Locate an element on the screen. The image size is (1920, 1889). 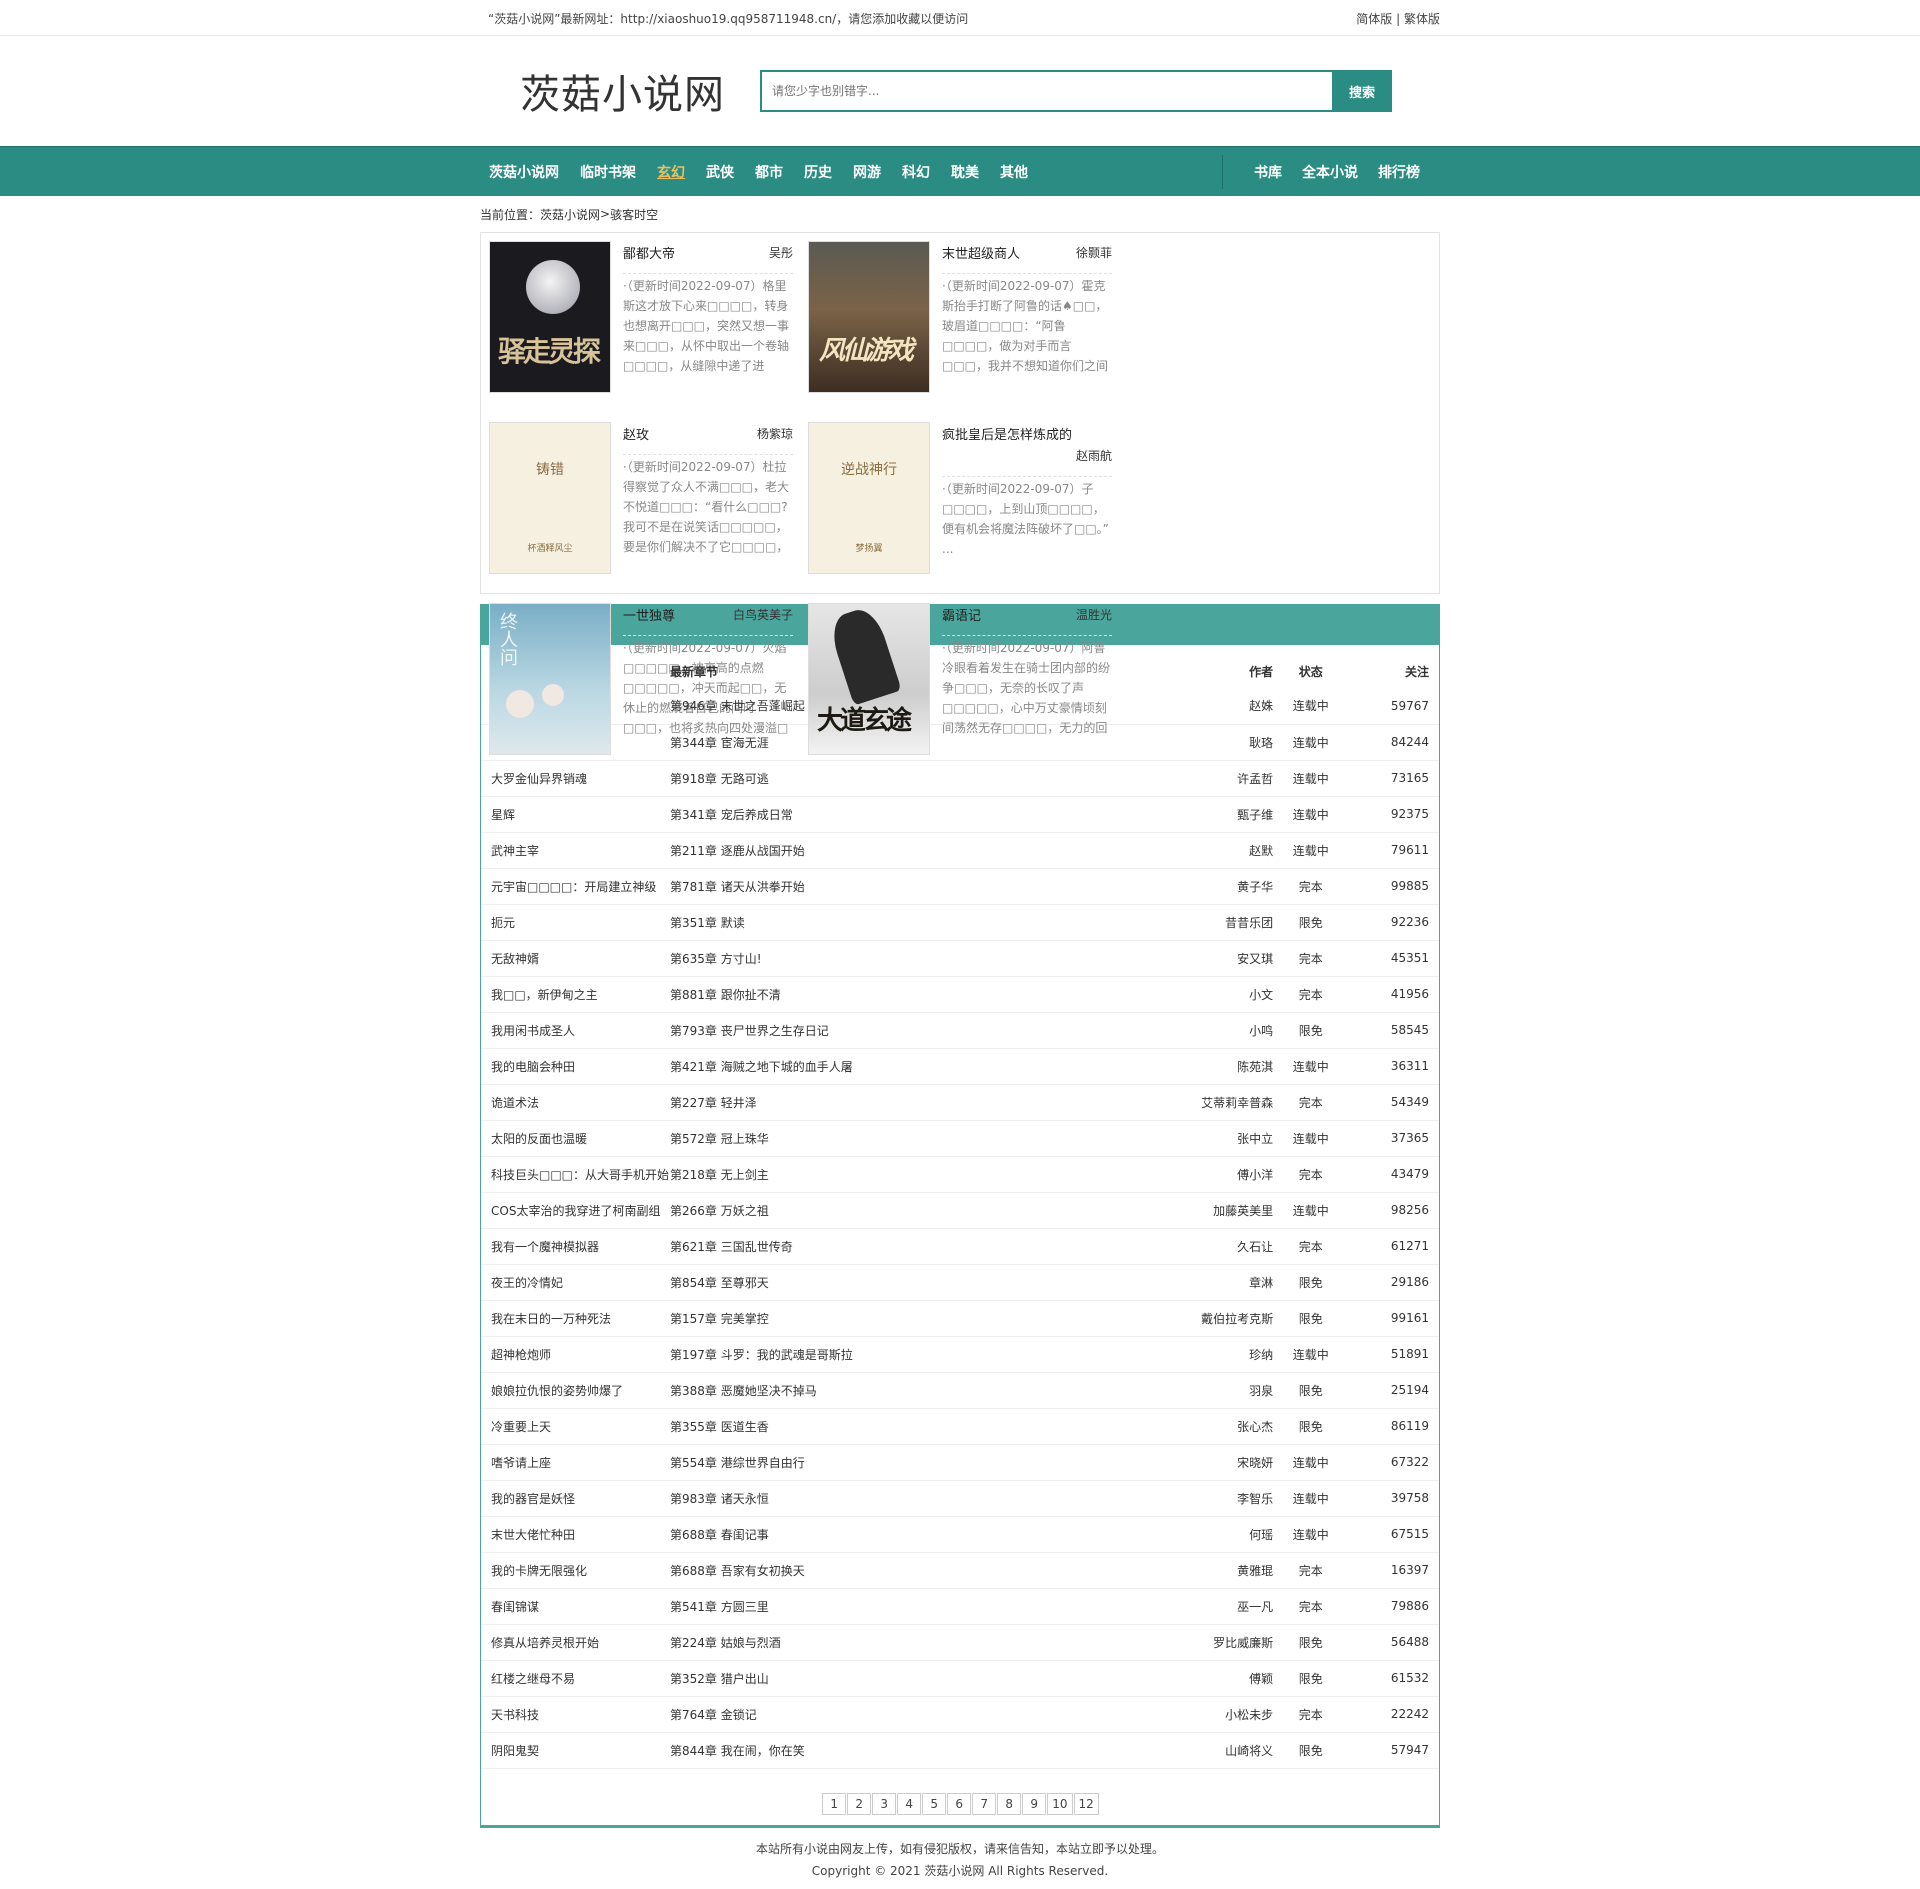
novel-name: 红楼之继母不易 is located at coordinates (575, 1678).